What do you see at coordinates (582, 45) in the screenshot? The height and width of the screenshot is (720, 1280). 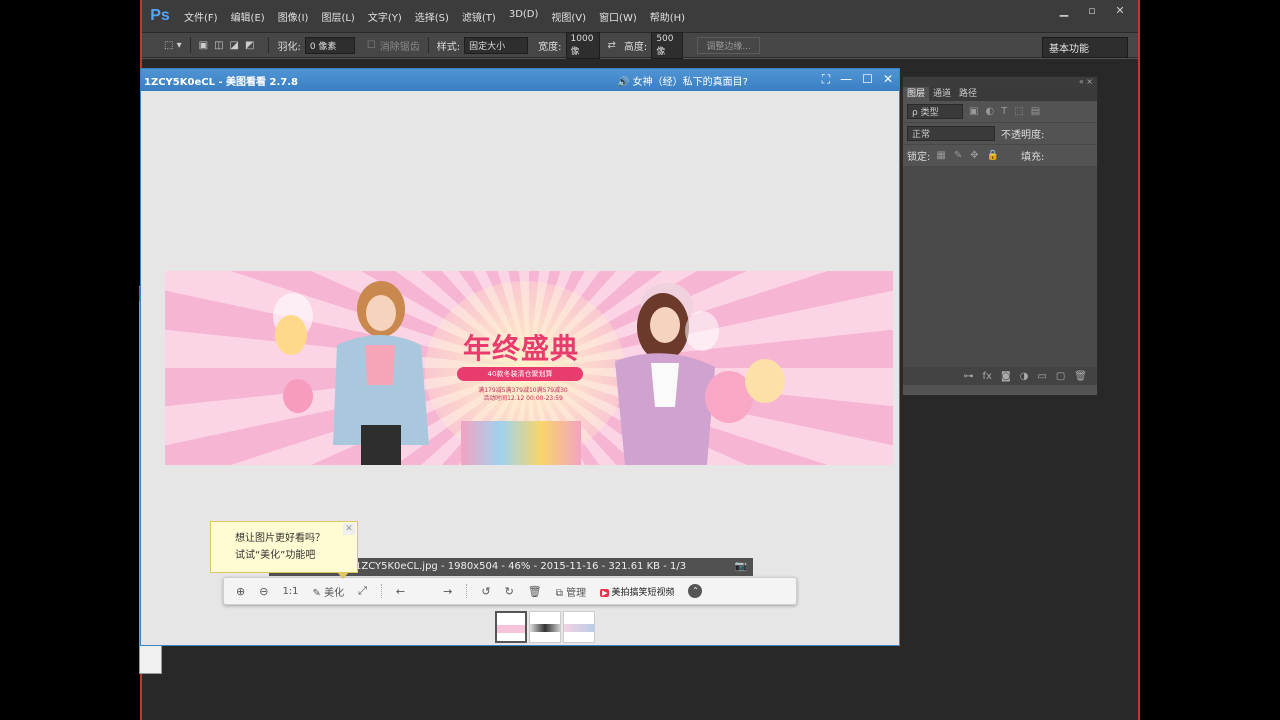 I see `width-input: 1000 像` at bounding box center [582, 45].